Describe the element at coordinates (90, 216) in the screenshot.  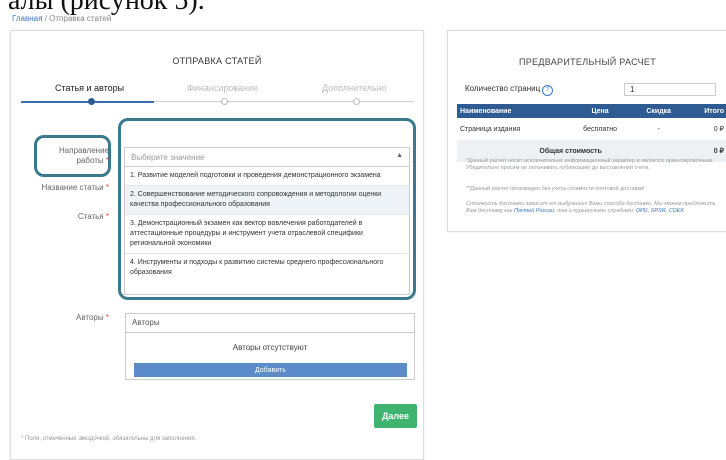
I see `article-label-text: Статья` at that location.